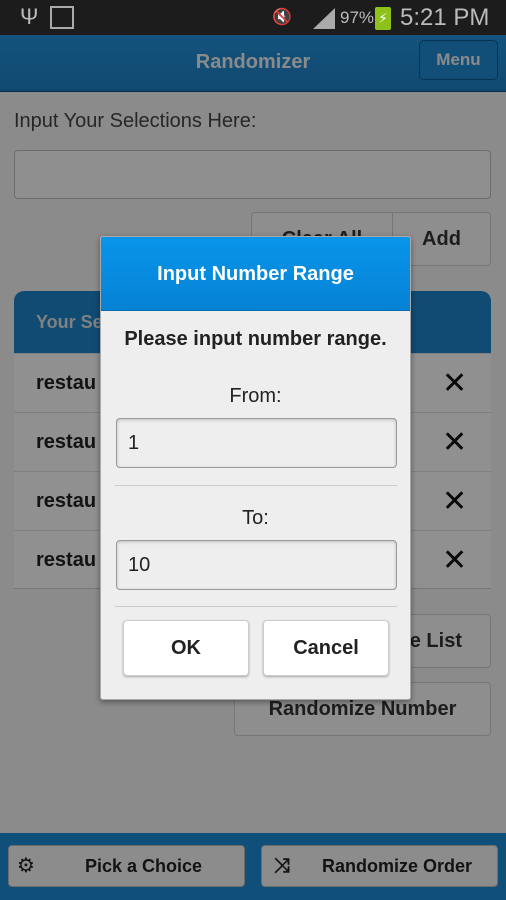 This screenshot has height=900, width=506. What do you see at coordinates (256, 443) in the screenshot?
I see `from-input` at bounding box center [256, 443].